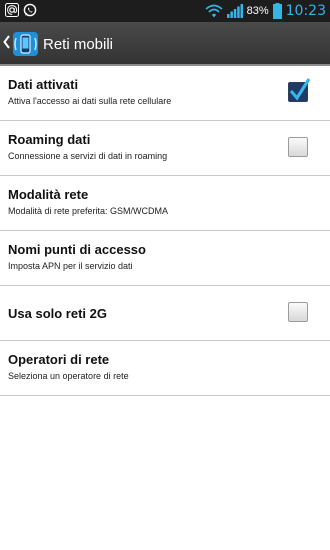 This screenshot has width=330, height=550. I want to click on setting-title: Roaming dati, so click(49, 139).